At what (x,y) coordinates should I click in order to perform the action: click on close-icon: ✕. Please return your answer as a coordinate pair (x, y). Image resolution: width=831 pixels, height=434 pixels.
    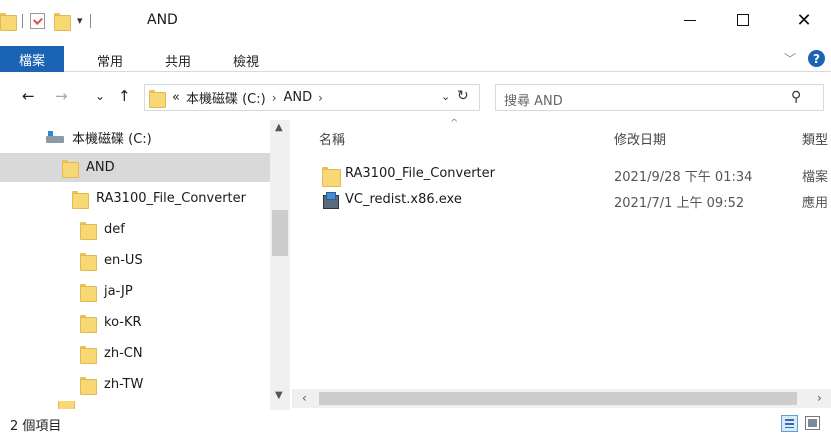
    Looking at the image, I should click on (804, 20).